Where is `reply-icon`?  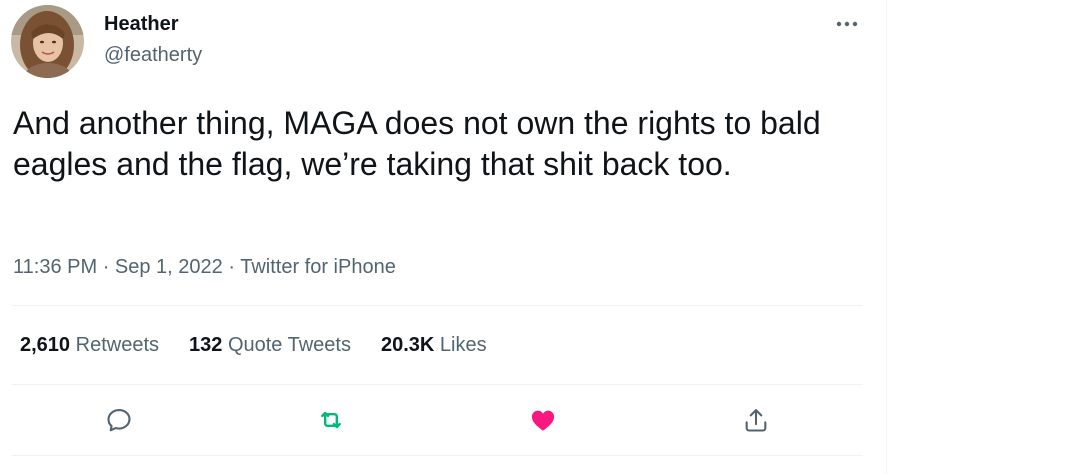
reply-icon is located at coordinates (119, 420).